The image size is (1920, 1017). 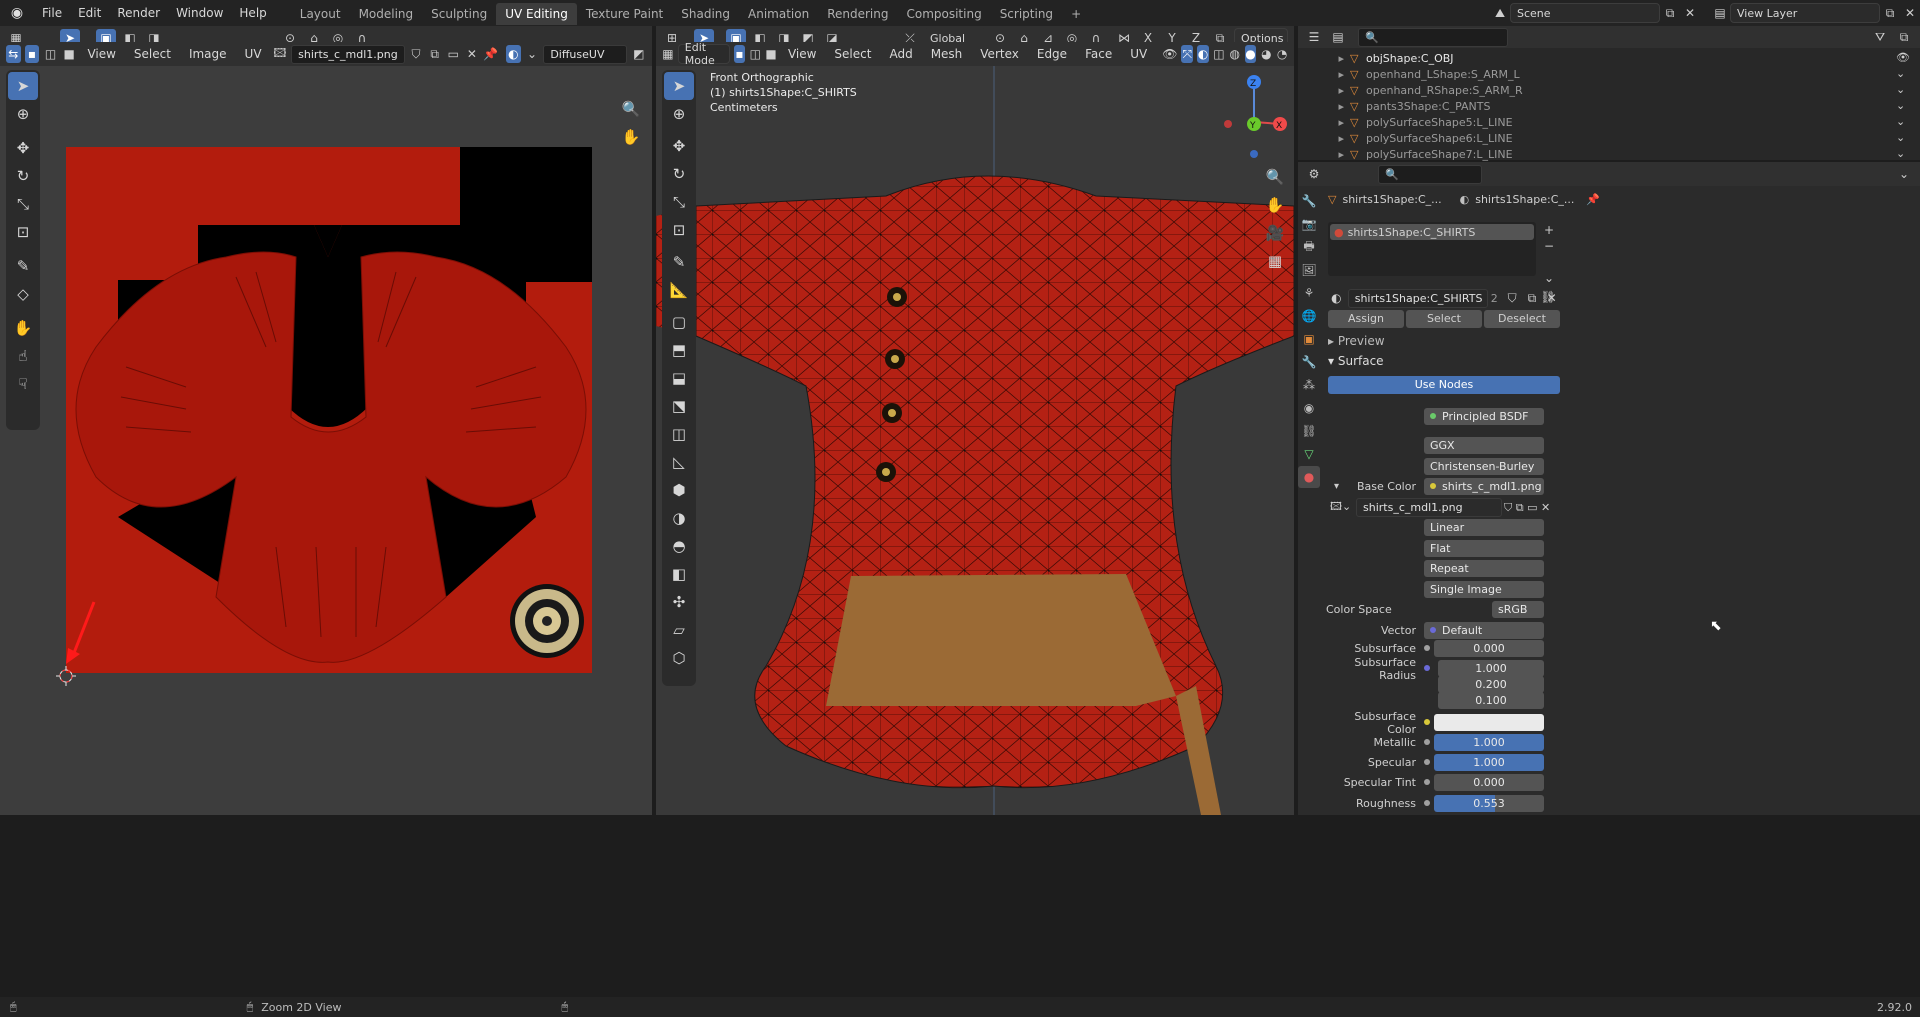 I want to click on tab-rendering: Rendering, so click(x=857, y=14).